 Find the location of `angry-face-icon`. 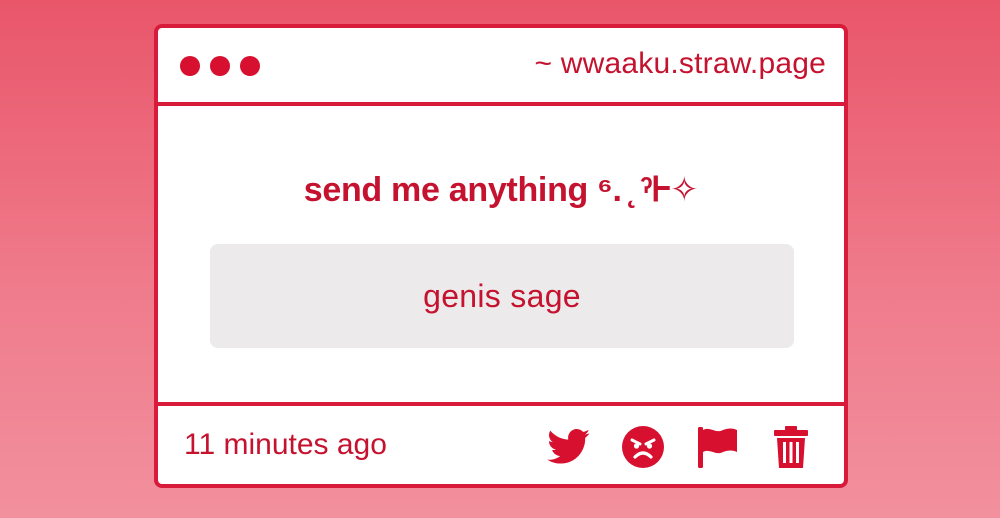

angry-face-icon is located at coordinates (643, 447).